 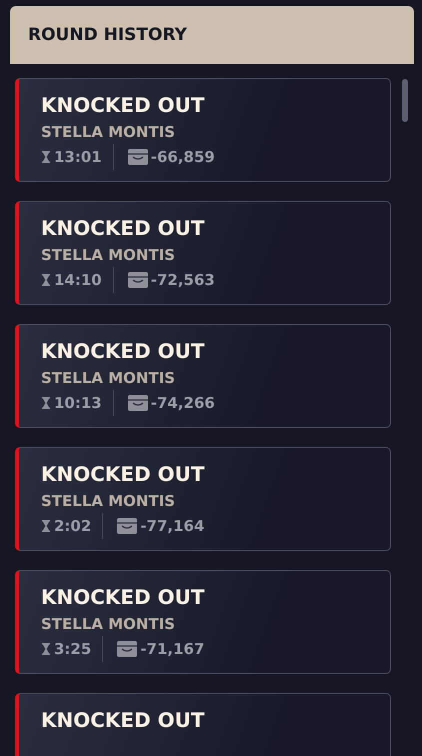 I want to click on round-amount: -74,266, so click(x=182, y=403).